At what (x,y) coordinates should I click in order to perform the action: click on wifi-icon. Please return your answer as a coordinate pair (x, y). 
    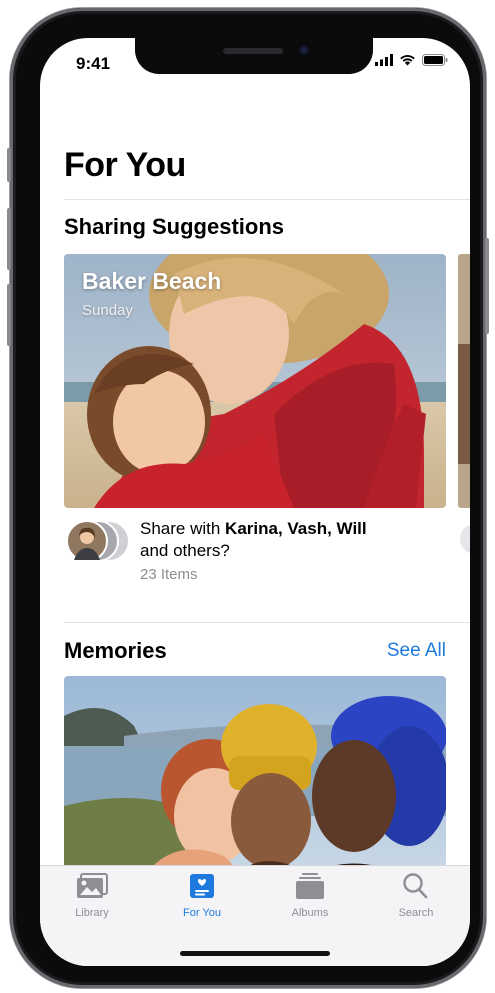
    Looking at the image, I should click on (407, 60).